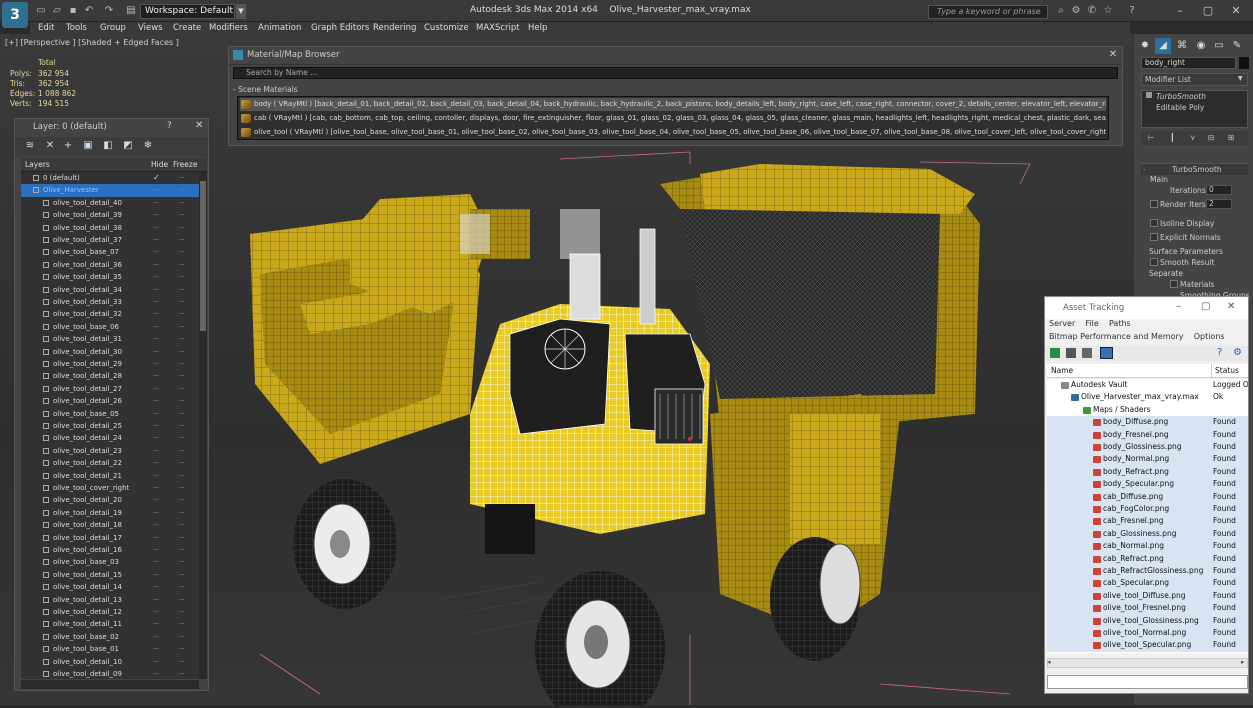  I want to click on layer-row: olive_tool_detail_34 — —, so click(110, 290).